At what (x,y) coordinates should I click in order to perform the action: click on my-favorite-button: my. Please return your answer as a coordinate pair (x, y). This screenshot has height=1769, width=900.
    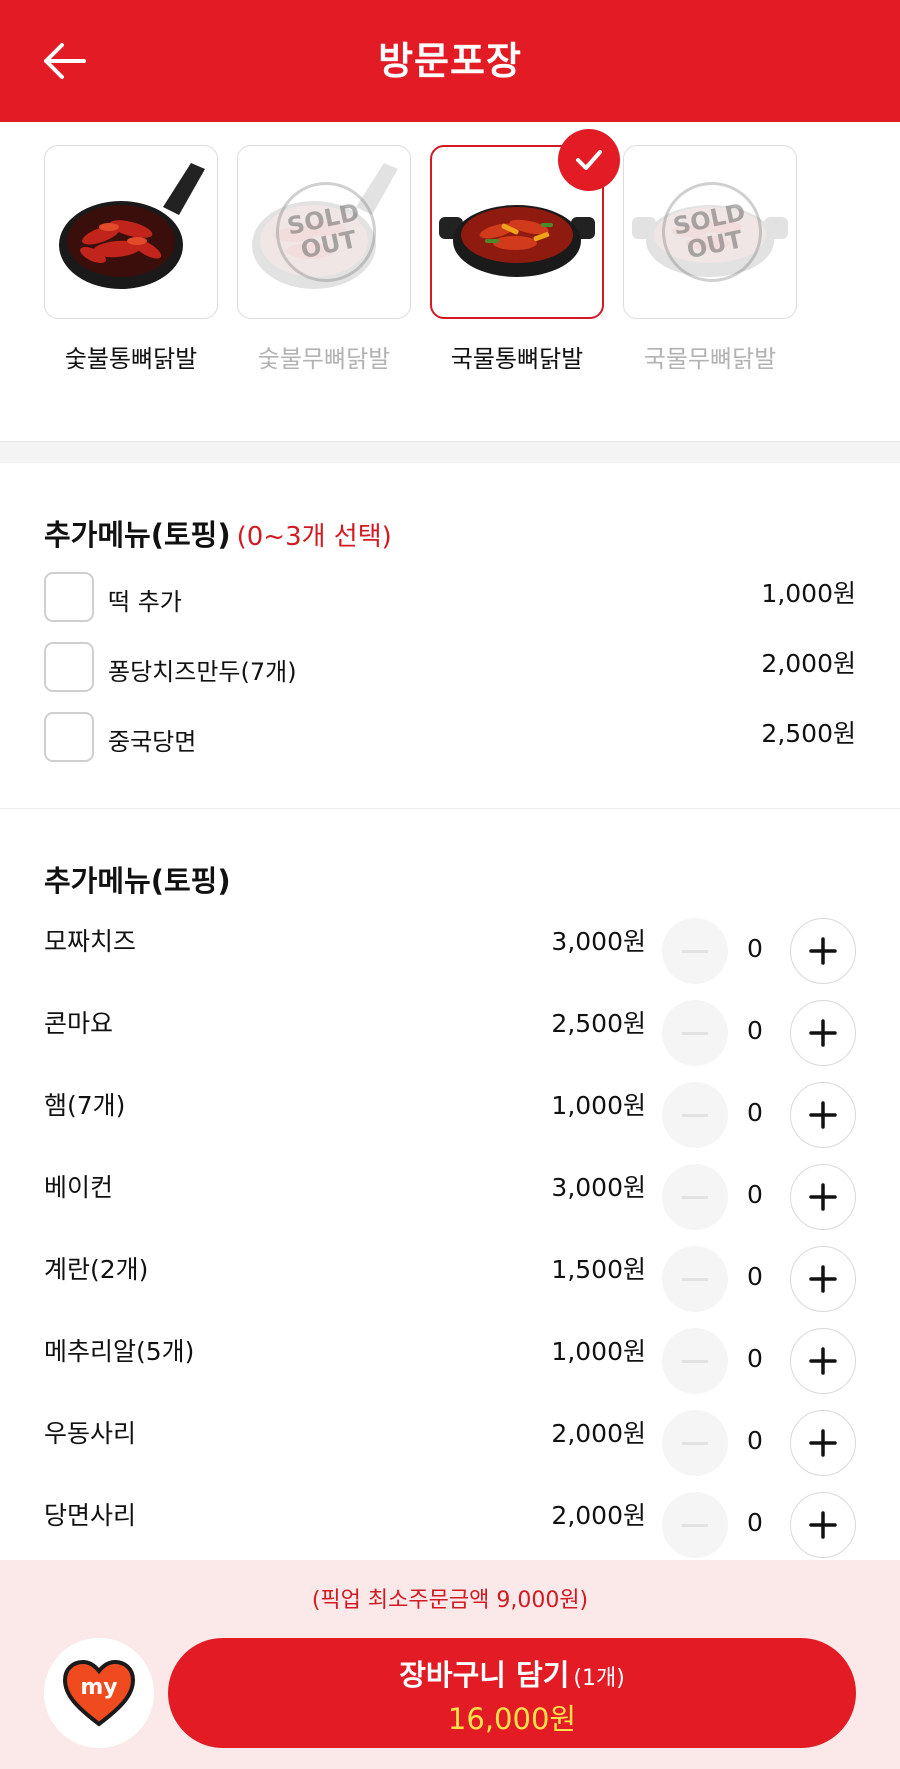
    Looking at the image, I should click on (99, 1693).